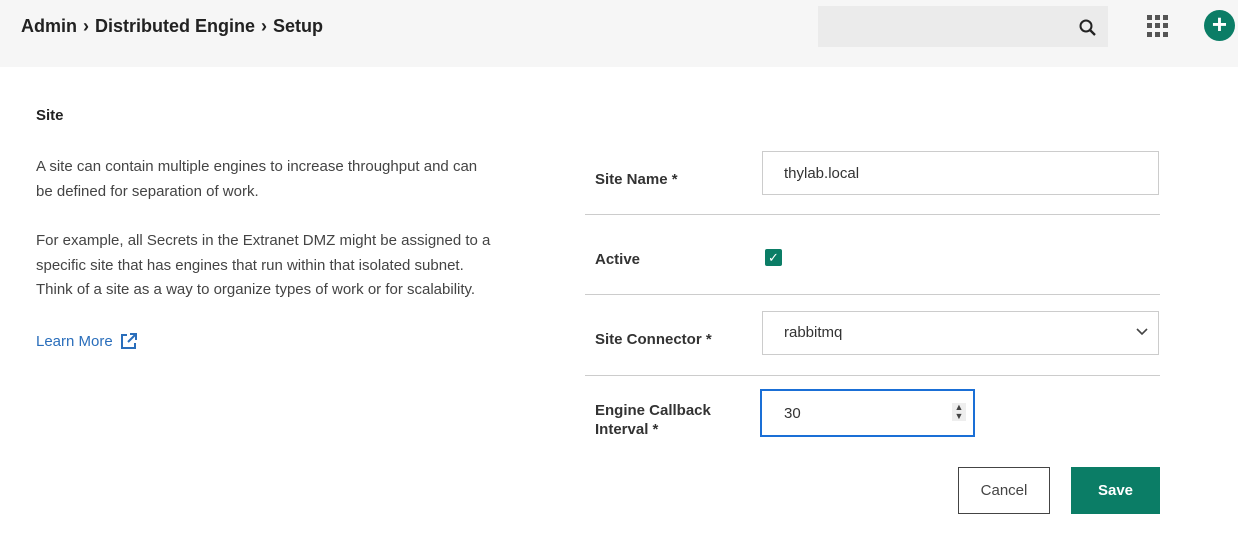 The height and width of the screenshot is (545, 1238). What do you see at coordinates (175, 26) in the screenshot?
I see `breadcrumb-distributed-engine: Distributed Engine` at bounding box center [175, 26].